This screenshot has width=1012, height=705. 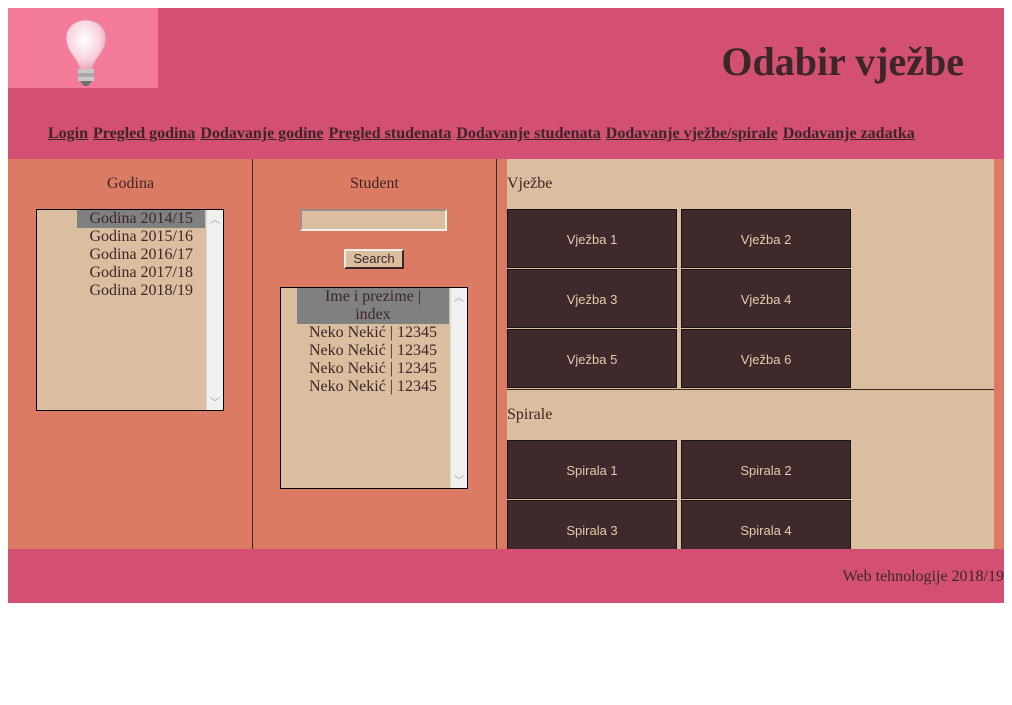 What do you see at coordinates (144, 133) in the screenshot?
I see `nav-link-1: Pregled godina` at bounding box center [144, 133].